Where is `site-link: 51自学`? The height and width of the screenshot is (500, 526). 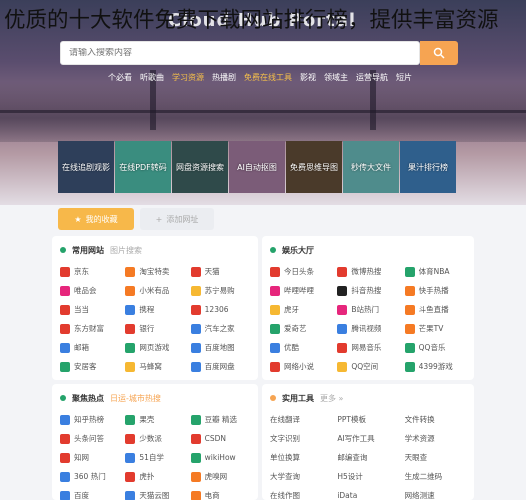 site-link: 51自学 is located at coordinates (154, 457).